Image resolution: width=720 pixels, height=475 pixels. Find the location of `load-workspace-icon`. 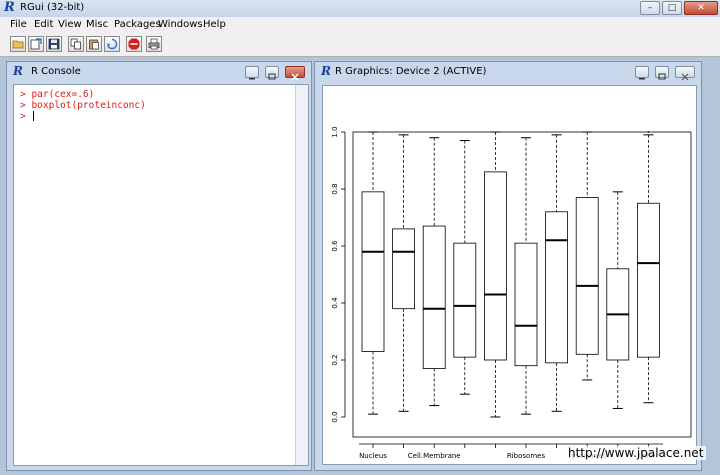

load-workspace-icon is located at coordinates (36, 44).